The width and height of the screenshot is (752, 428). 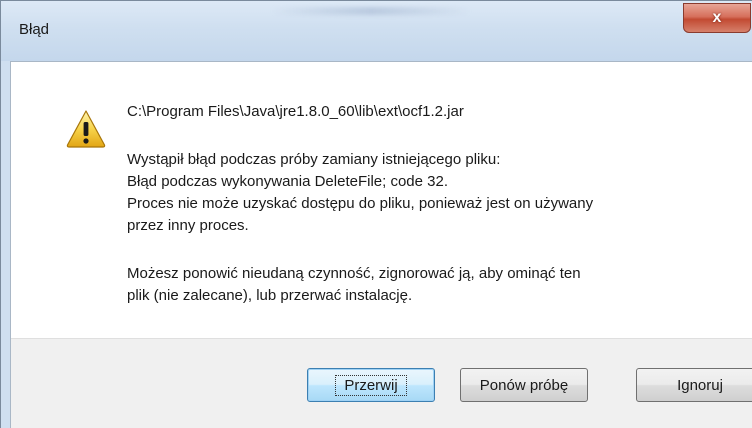 I want to click on message-line: przez inny proces., so click(x=188, y=225).